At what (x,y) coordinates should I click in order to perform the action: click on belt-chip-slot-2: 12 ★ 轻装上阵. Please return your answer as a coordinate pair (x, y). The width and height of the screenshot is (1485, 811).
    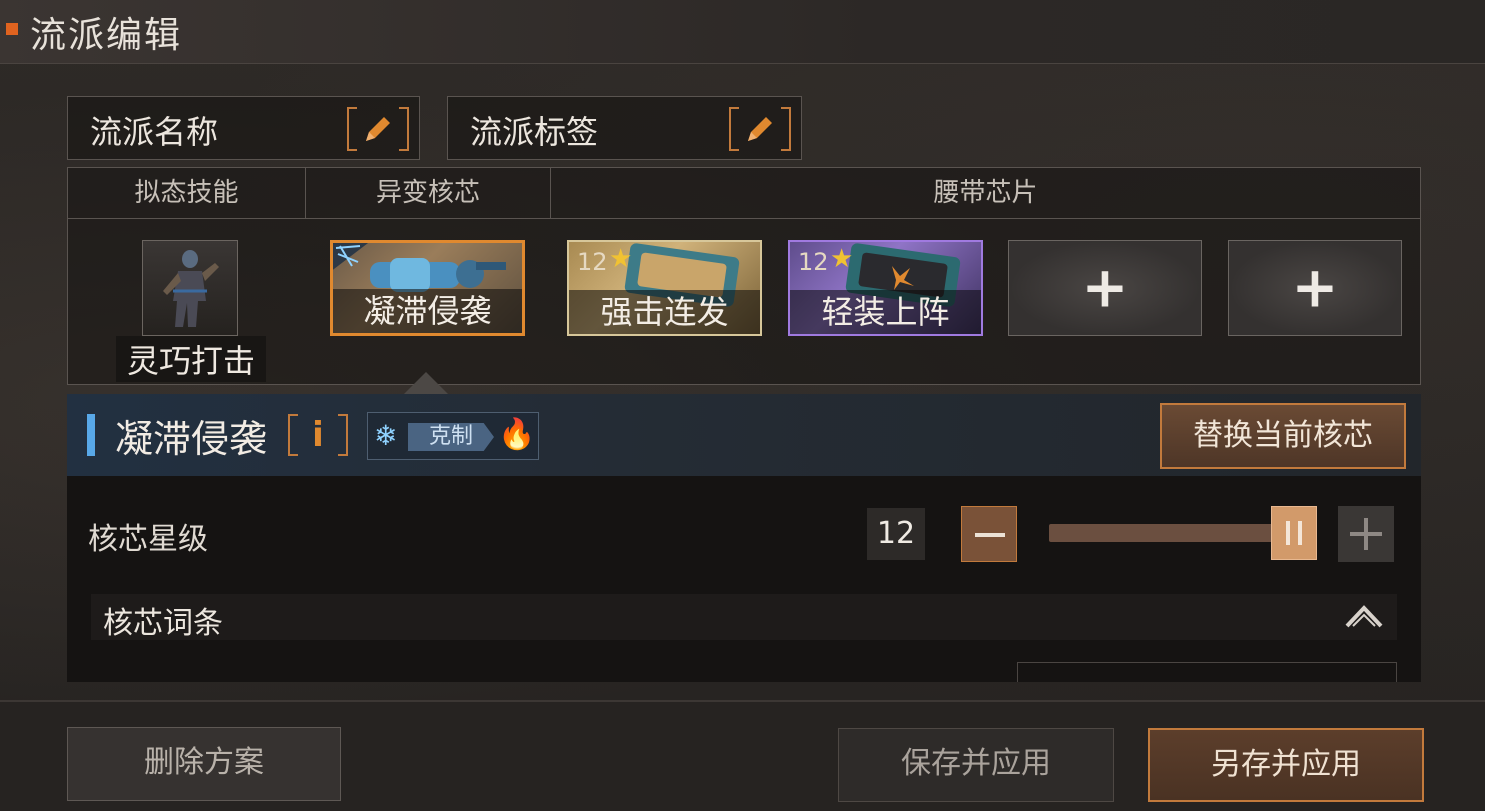
    Looking at the image, I should click on (885, 288).